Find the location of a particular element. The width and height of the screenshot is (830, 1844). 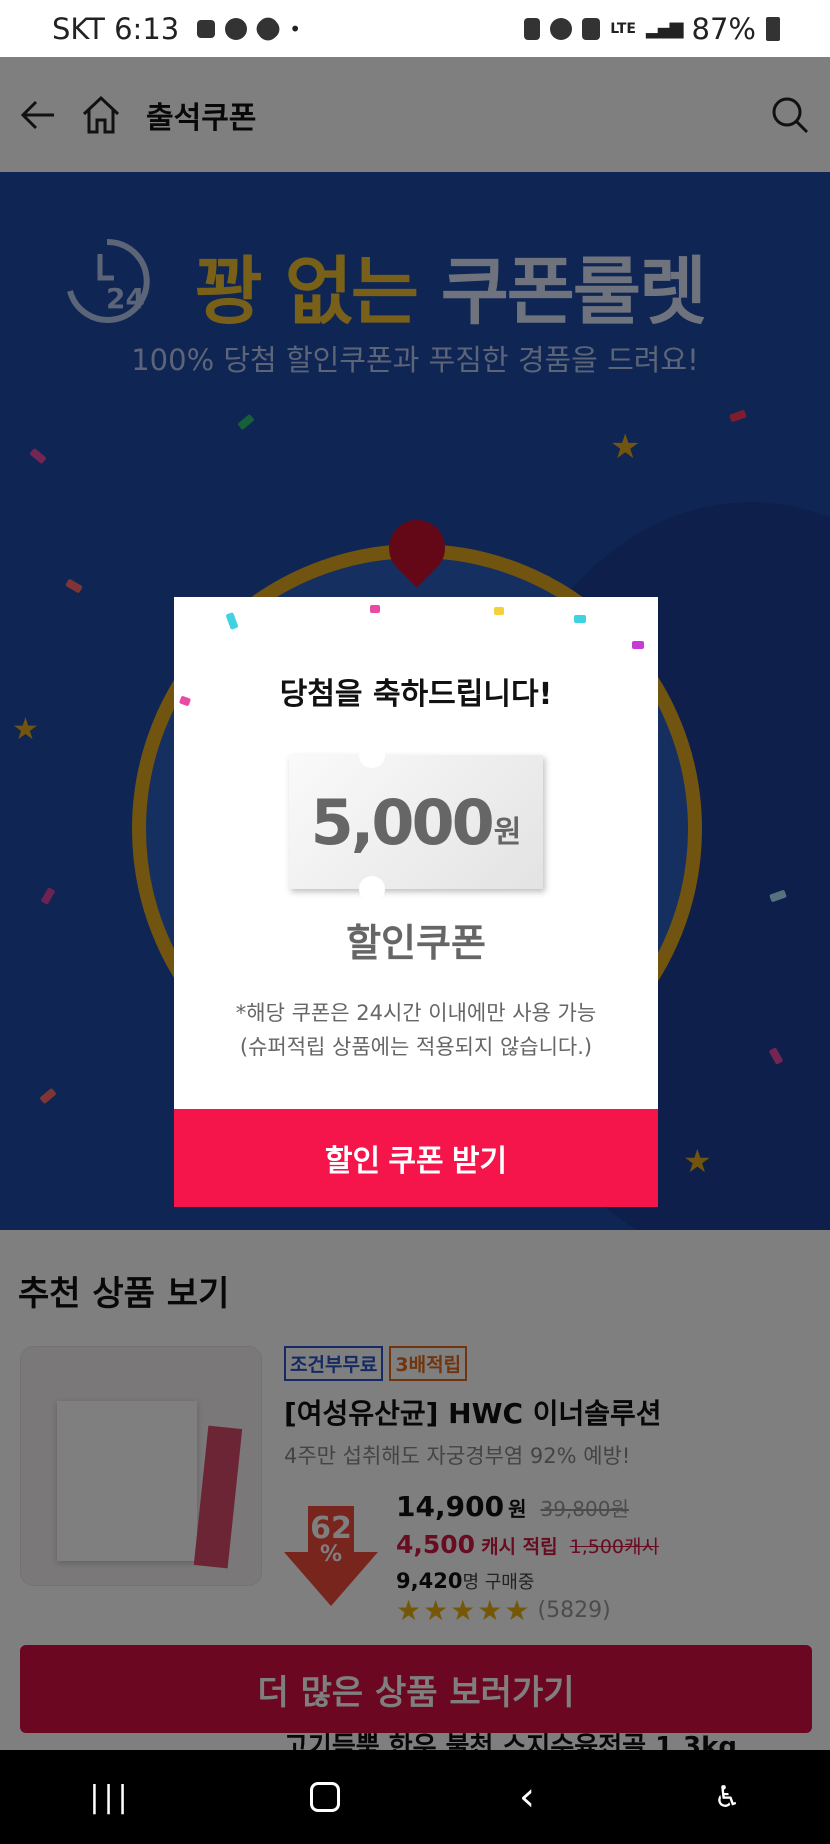

coupon-ticket: 5,000 원 is located at coordinates (416, 822).